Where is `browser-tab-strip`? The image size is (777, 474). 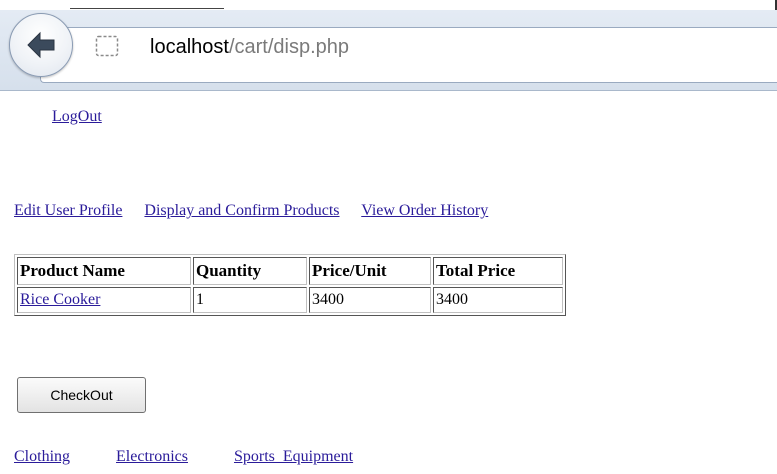
browser-tab-strip is located at coordinates (388, 5).